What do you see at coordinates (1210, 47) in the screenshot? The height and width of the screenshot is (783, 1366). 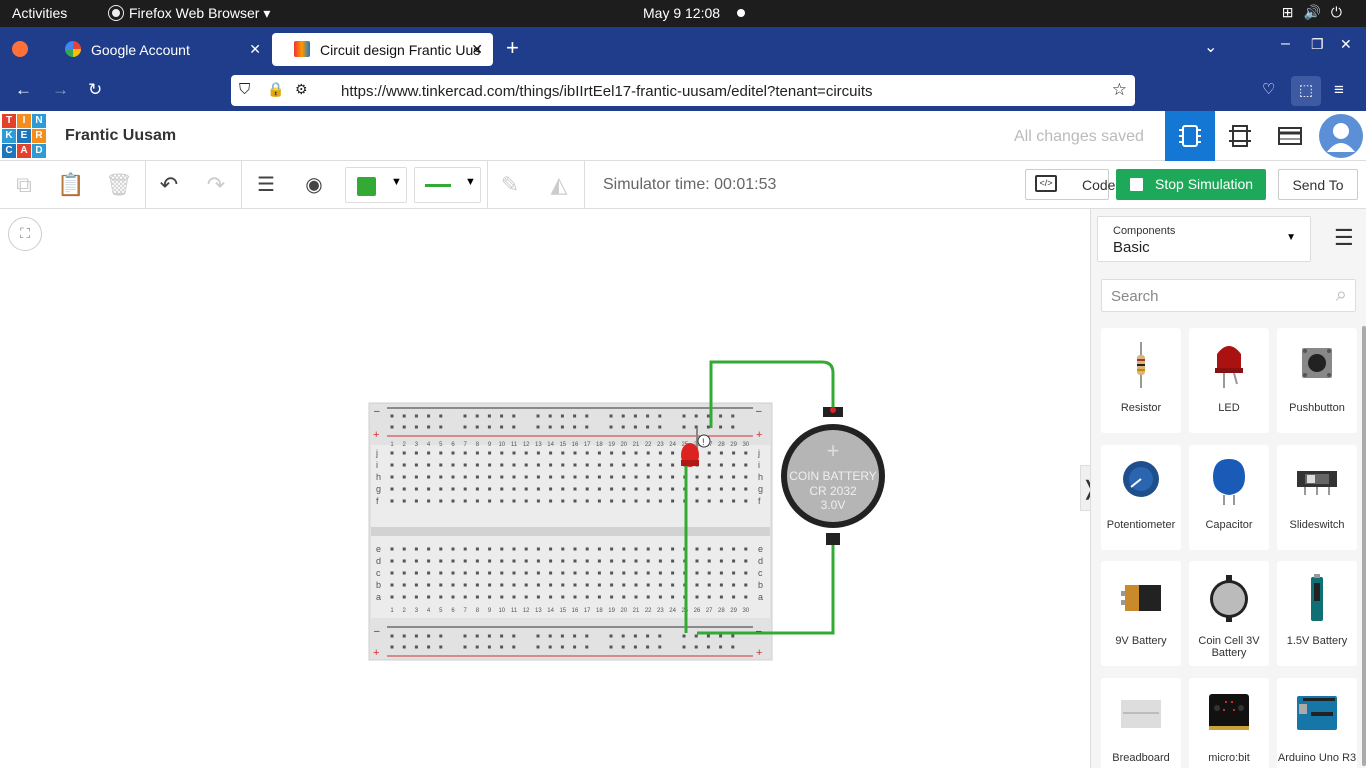 I see `list-tabs-icon: ⌄` at bounding box center [1210, 47].